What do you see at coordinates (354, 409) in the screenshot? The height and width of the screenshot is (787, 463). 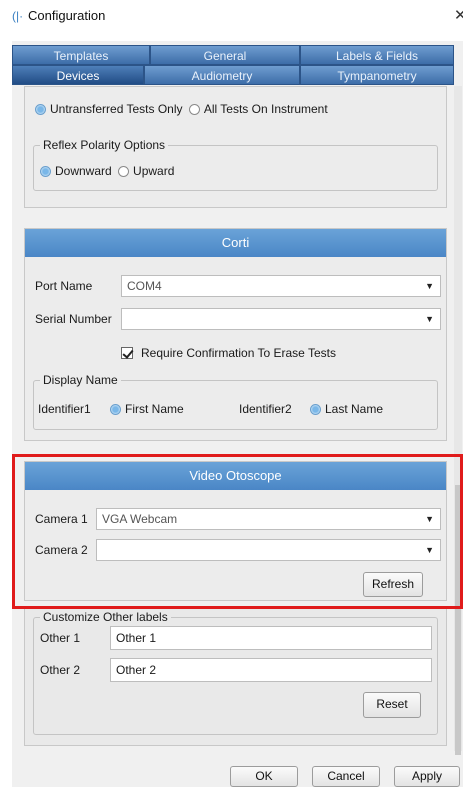 I see `identifier2-value: Last Name` at bounding box center [354, 409].